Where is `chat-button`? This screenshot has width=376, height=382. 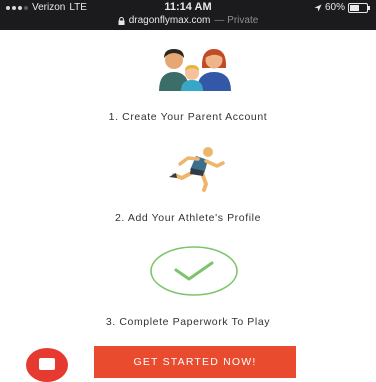
chat-button is located at coordinates (47, 365).